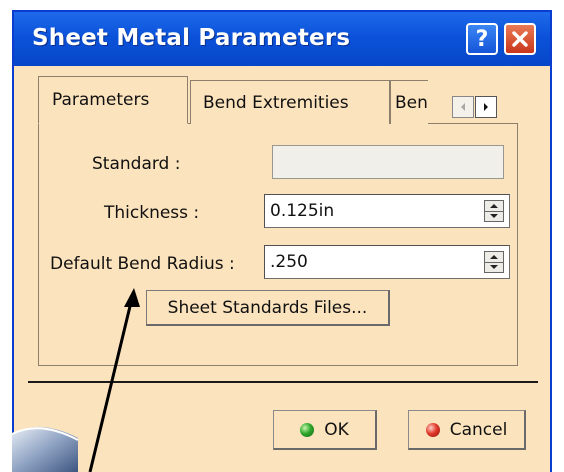 The height and width of the screenshot is (472, 564). I want to click on tab-parameters: Parameters, so click(113, 100).